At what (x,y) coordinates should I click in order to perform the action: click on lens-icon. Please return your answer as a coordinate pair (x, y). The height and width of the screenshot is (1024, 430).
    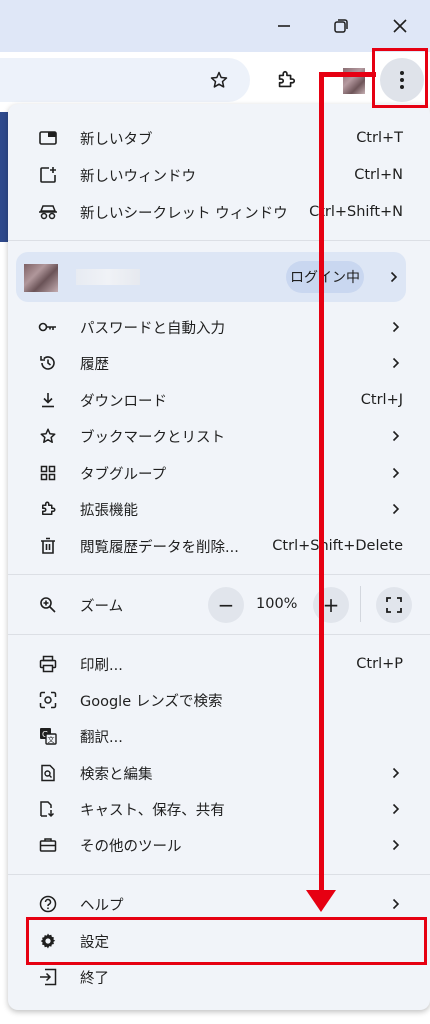
    Looking at the image, I should click on (48, 700).